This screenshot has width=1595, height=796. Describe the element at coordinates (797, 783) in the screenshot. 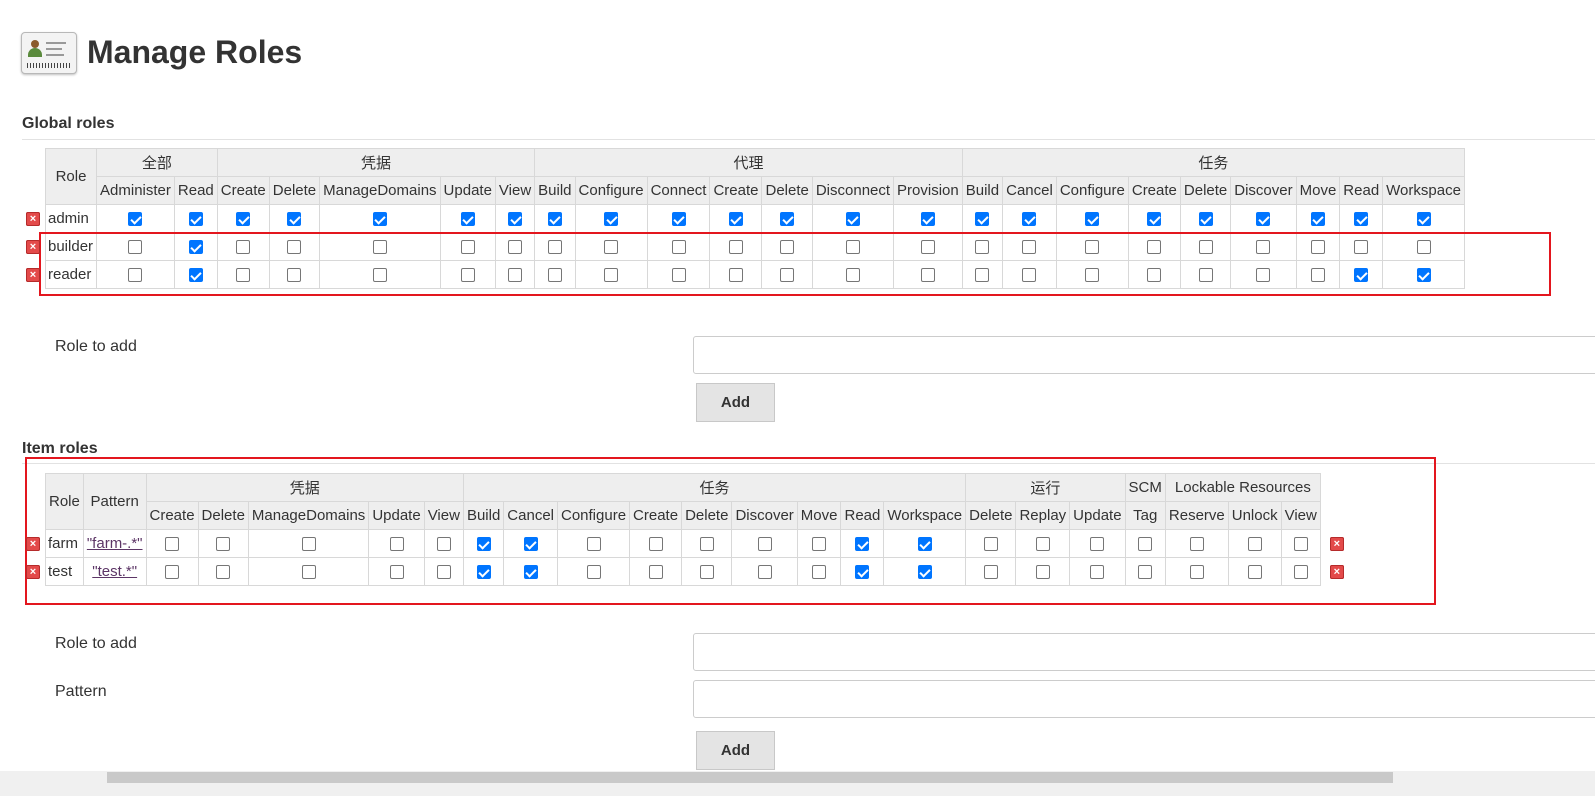

I see `horizontal-scrollbar` at that location.